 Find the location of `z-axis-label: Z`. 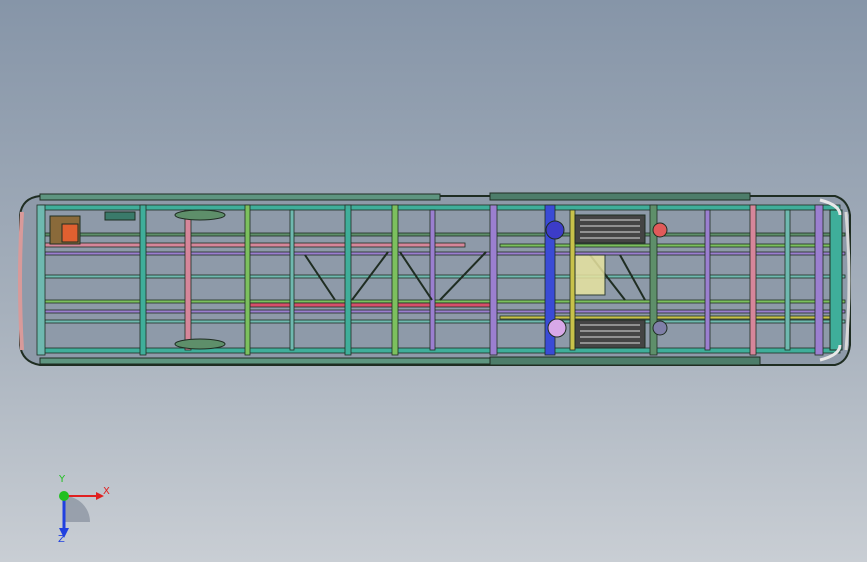

z-axis-label: Z is located at coordinates (61, 539).